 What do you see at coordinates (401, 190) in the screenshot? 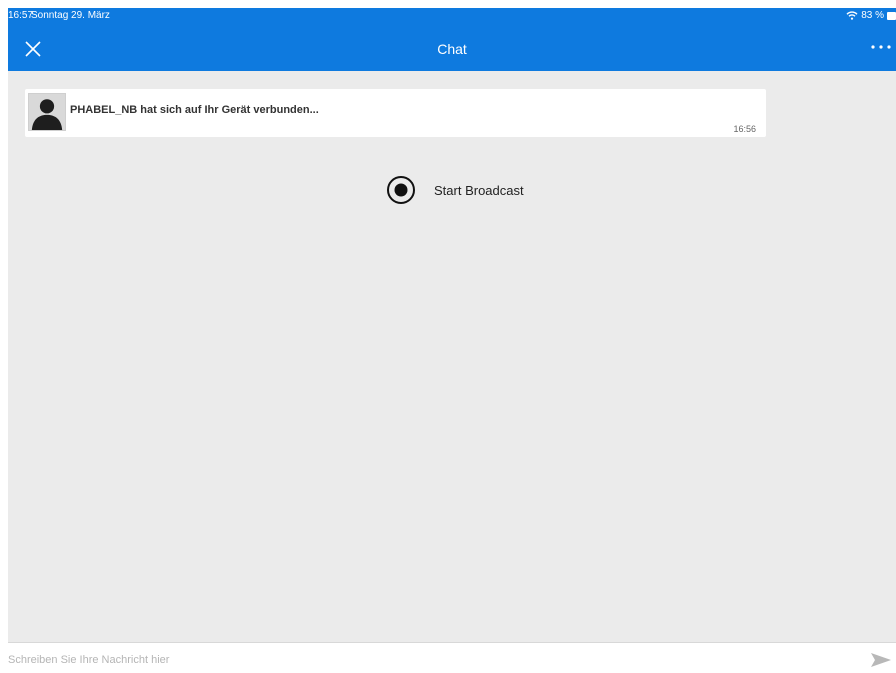
I see `record-icon` at bounding box center [401, 190].